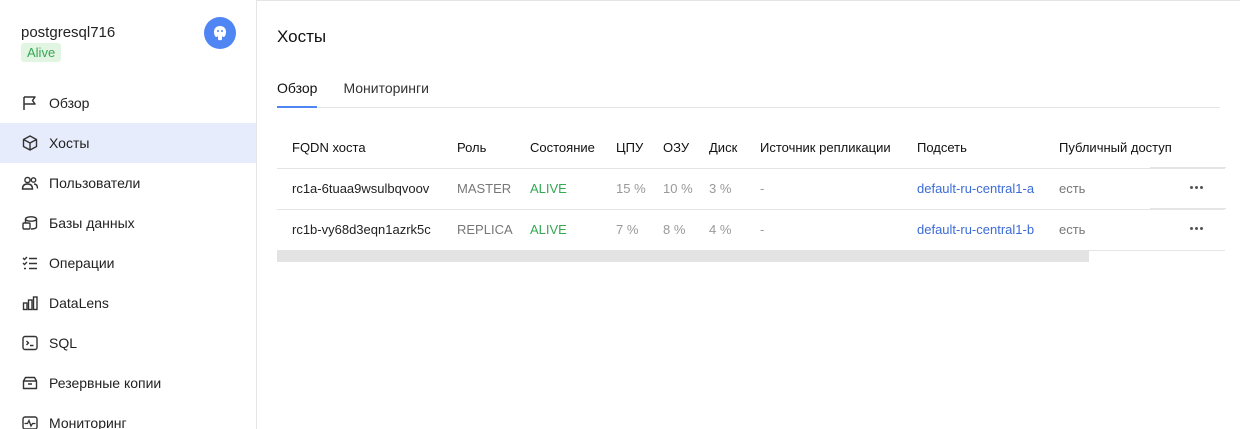 This screenshot has width=1240, height=429. I want to click on column-header-role: Роль, so click(493, 148).